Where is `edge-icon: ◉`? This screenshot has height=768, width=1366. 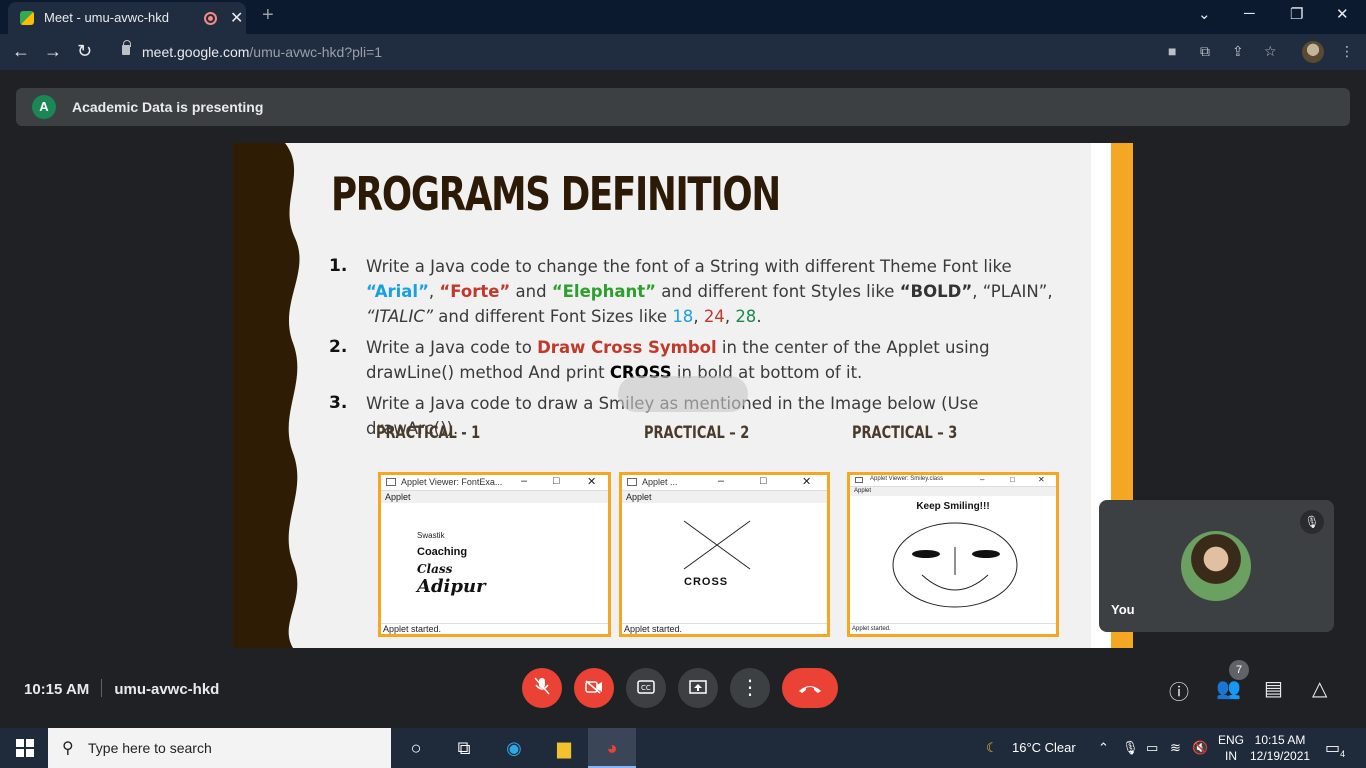 edge-icon: ◉ is located at coordinates (514, 748).